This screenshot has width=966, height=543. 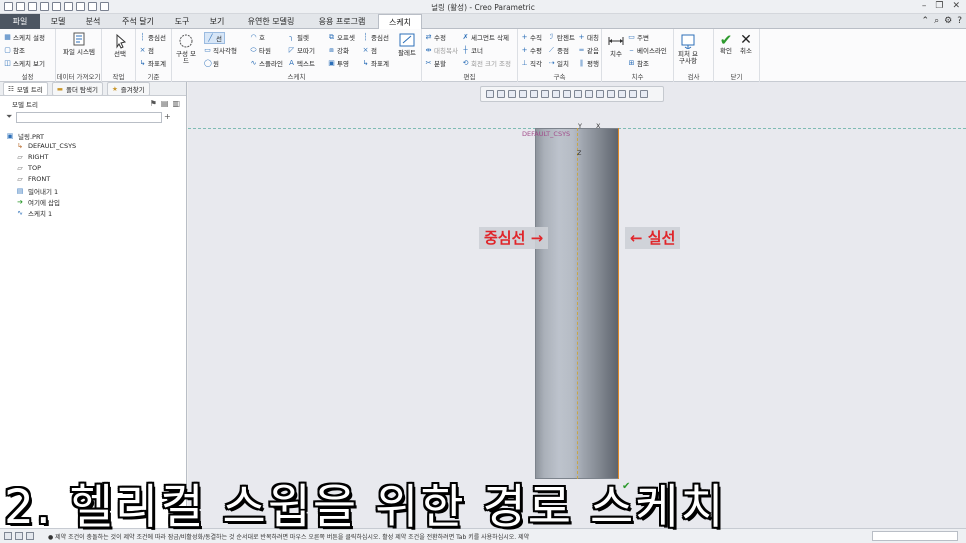 I want to click on tree-node-extrude: ▤ 밀어내기 1, so click(x=37, y=191).